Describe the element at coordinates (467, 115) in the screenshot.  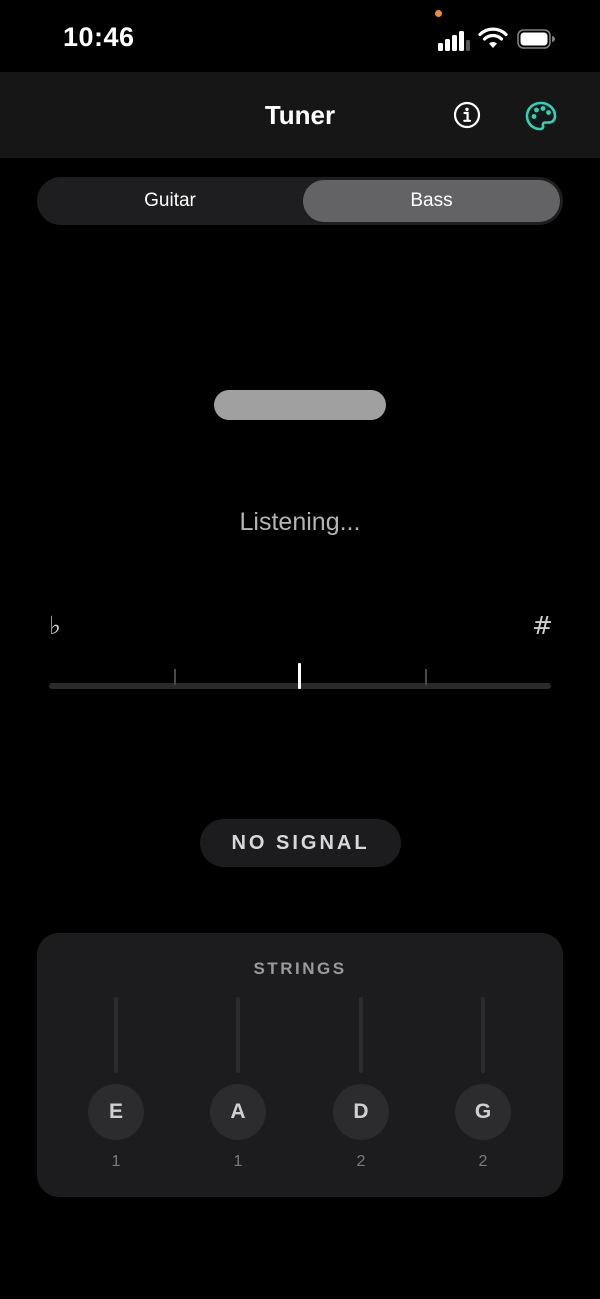
I see `info-icon` at that location.